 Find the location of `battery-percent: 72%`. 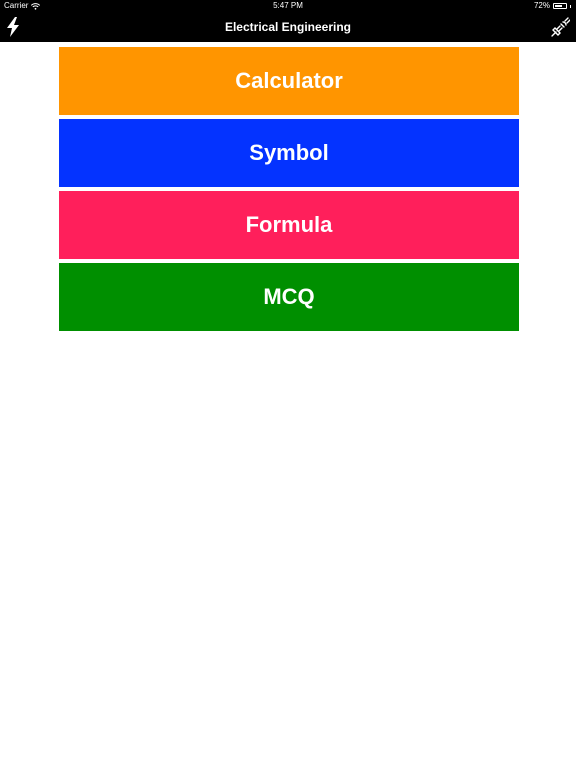

battery-percent: 72% is located at coordinates (541, 5).